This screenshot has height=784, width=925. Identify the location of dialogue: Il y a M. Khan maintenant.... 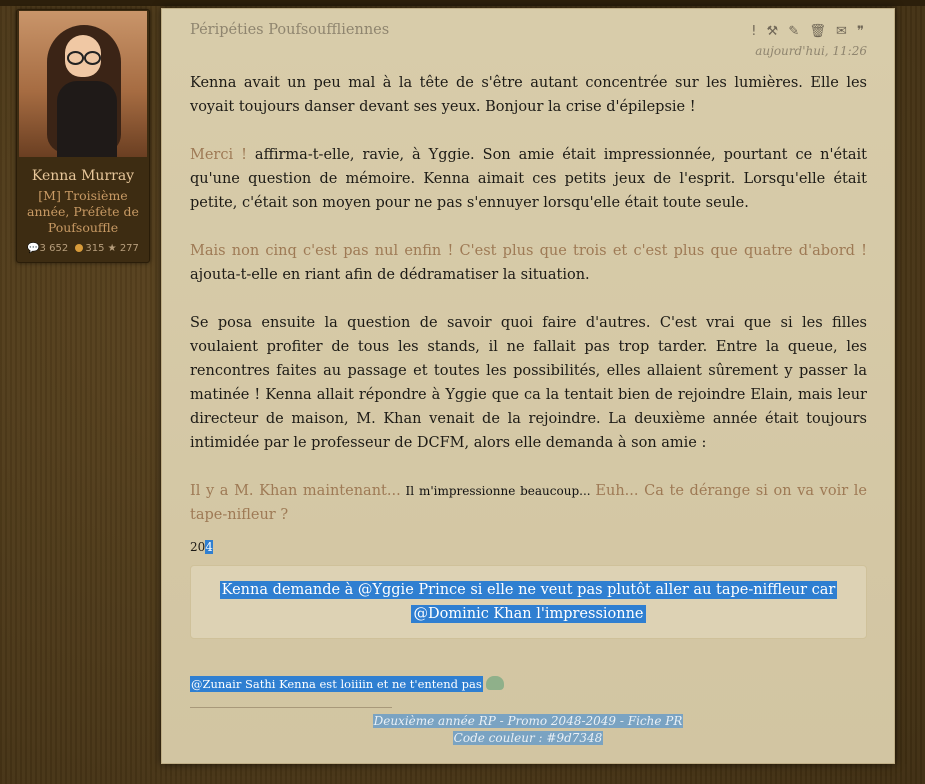
(295, 491).